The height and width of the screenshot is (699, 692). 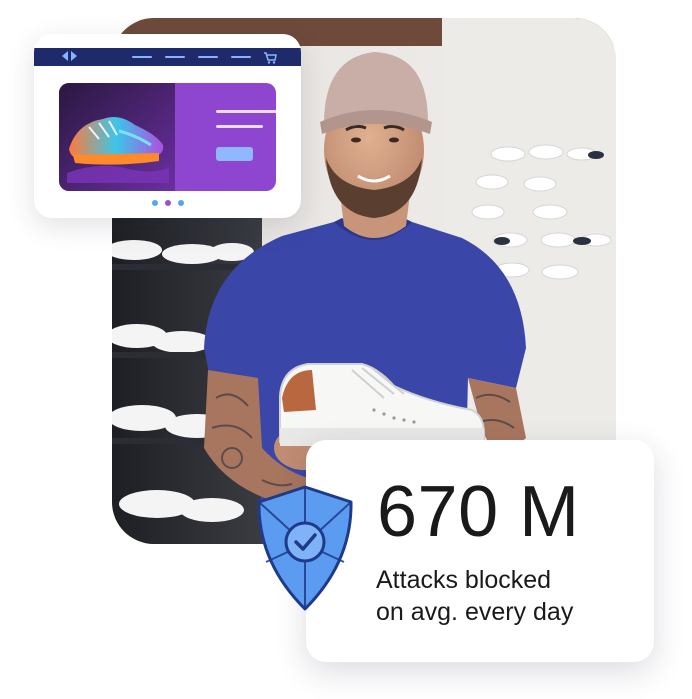 I want to click on stat-caption: Attacks blocked on avg. every day, so click(x=474, y=596).